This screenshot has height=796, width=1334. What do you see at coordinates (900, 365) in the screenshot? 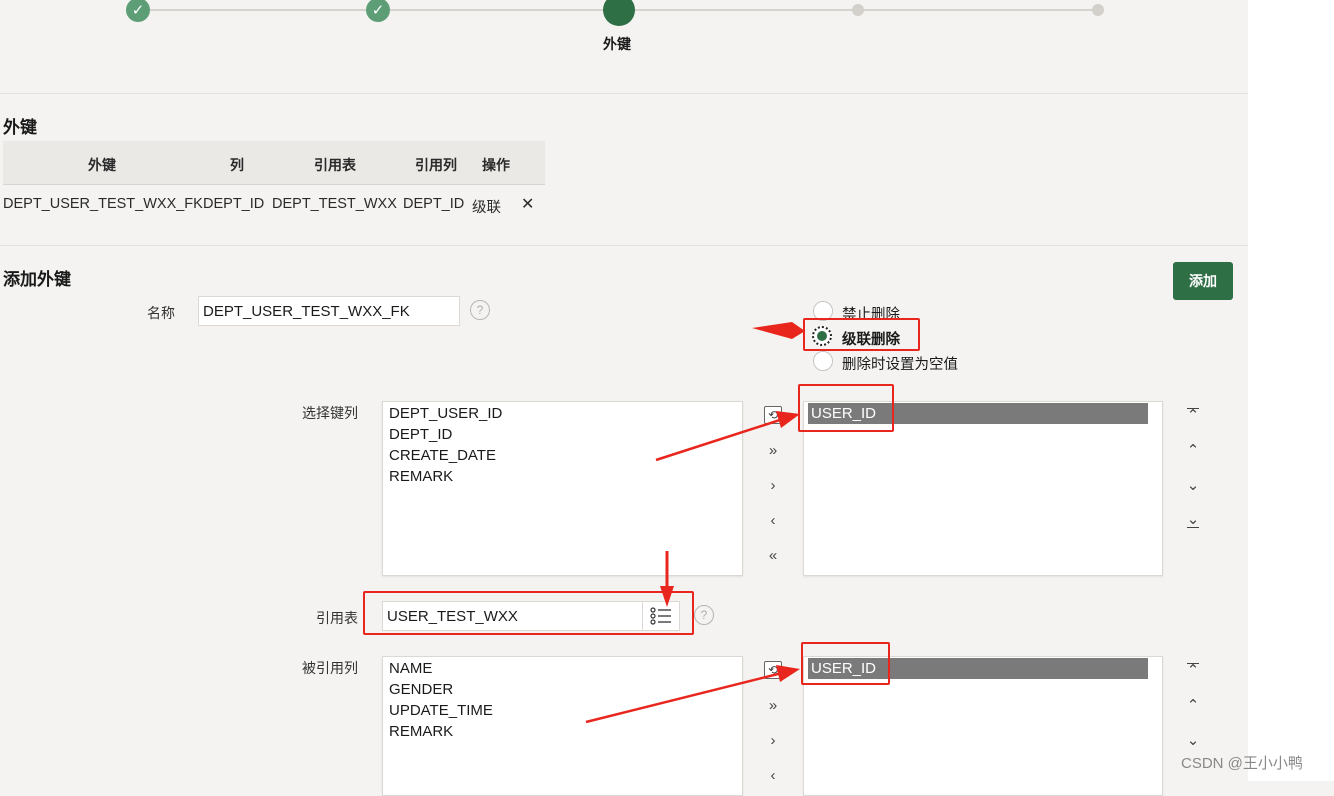
I see `radio-set-null-label: 删除时设置为空值` at bounding box center [900, 365].